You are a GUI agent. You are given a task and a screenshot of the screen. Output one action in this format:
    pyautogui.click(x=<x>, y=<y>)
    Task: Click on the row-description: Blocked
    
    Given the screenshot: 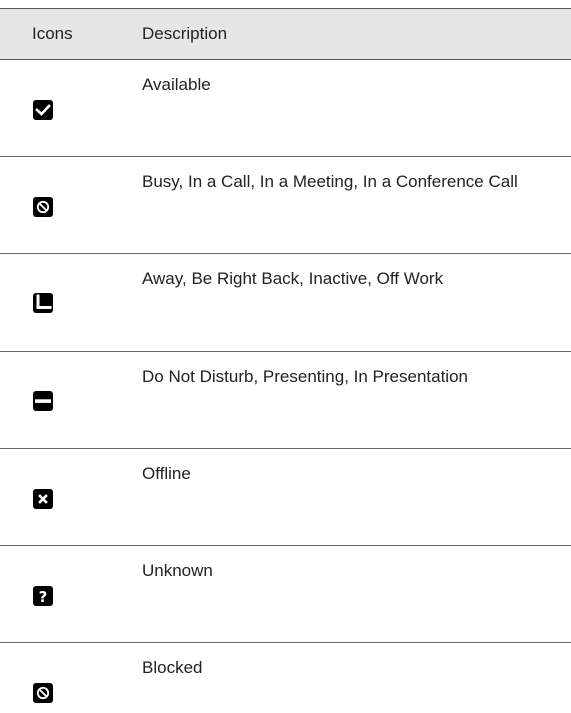 What is the action you would take?
    pyautogui.click(x=172, y=667)
    